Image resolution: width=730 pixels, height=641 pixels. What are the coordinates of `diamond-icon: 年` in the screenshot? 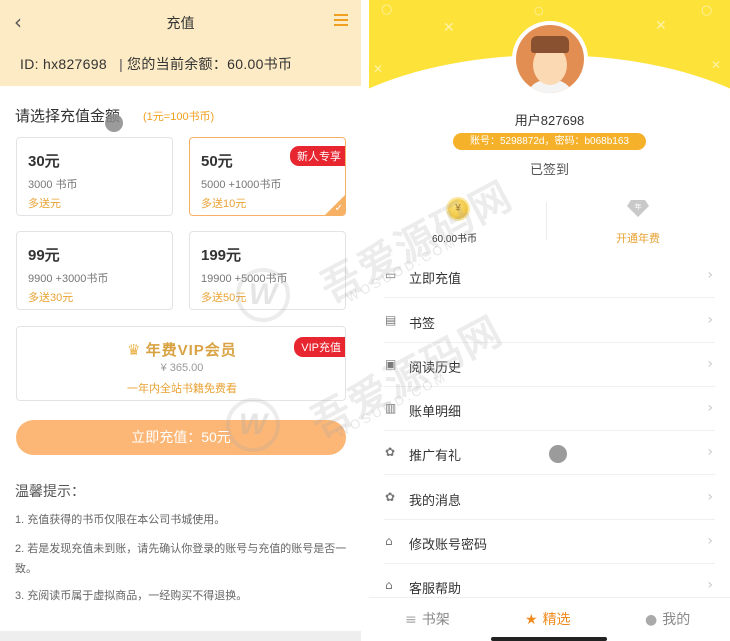 It's located at (638, 208).